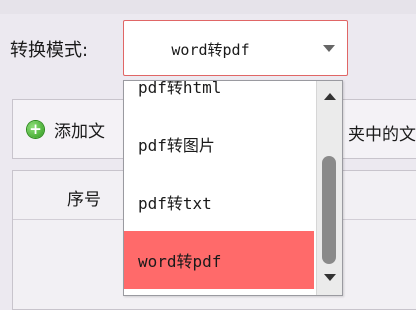 The height and width of the screenshot is (310, 416). Describe the element at coordinates (329, 48) in the screenshot. I see `chevron-down-icon` at that location.